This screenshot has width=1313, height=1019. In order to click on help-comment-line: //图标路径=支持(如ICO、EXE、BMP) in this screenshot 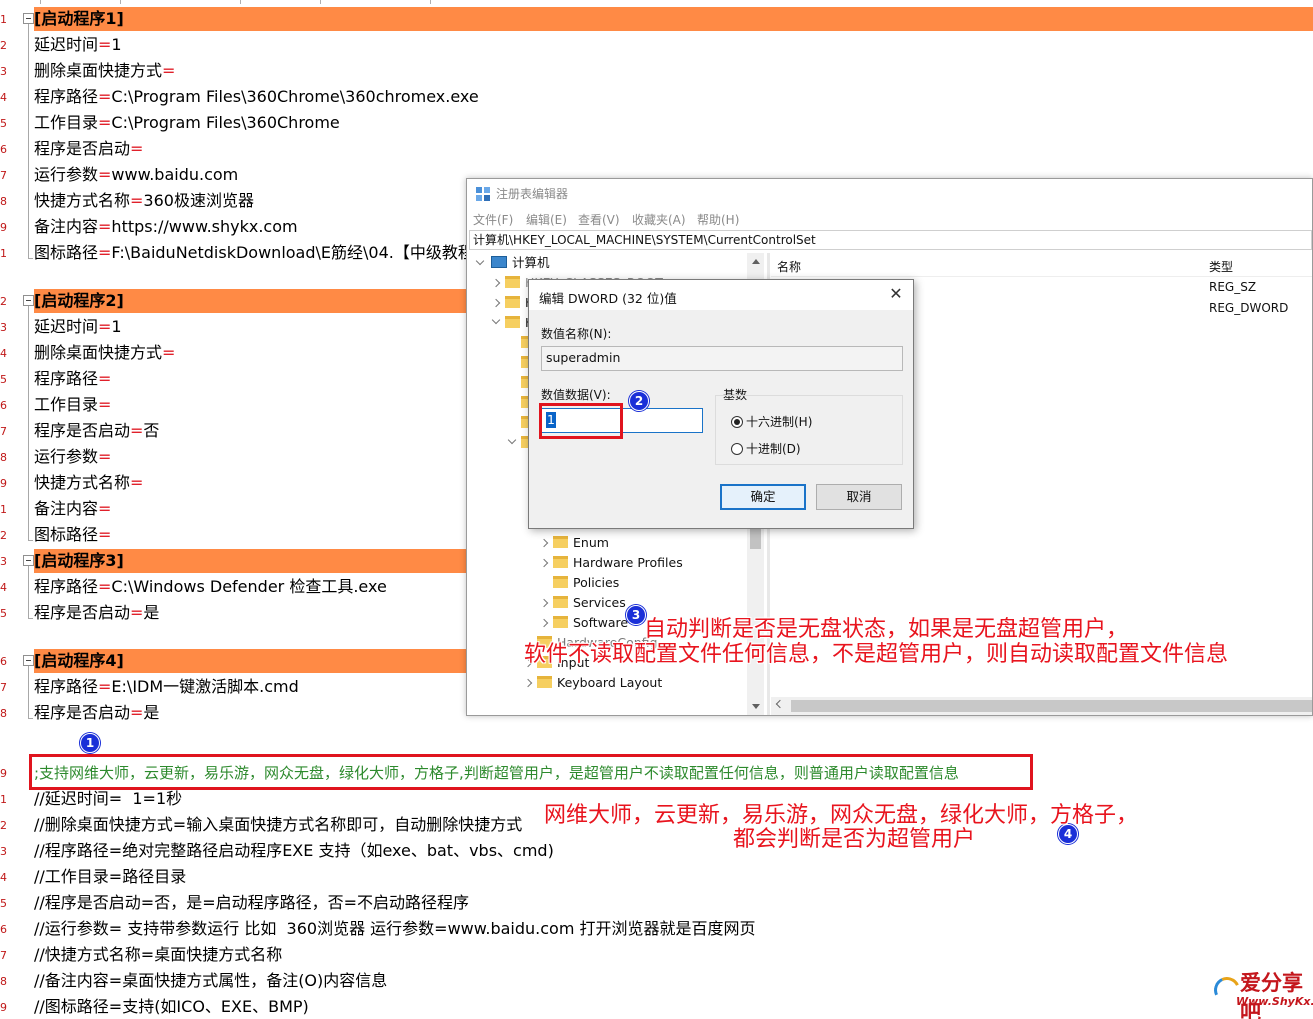, I will do `click(171, 1006)`.